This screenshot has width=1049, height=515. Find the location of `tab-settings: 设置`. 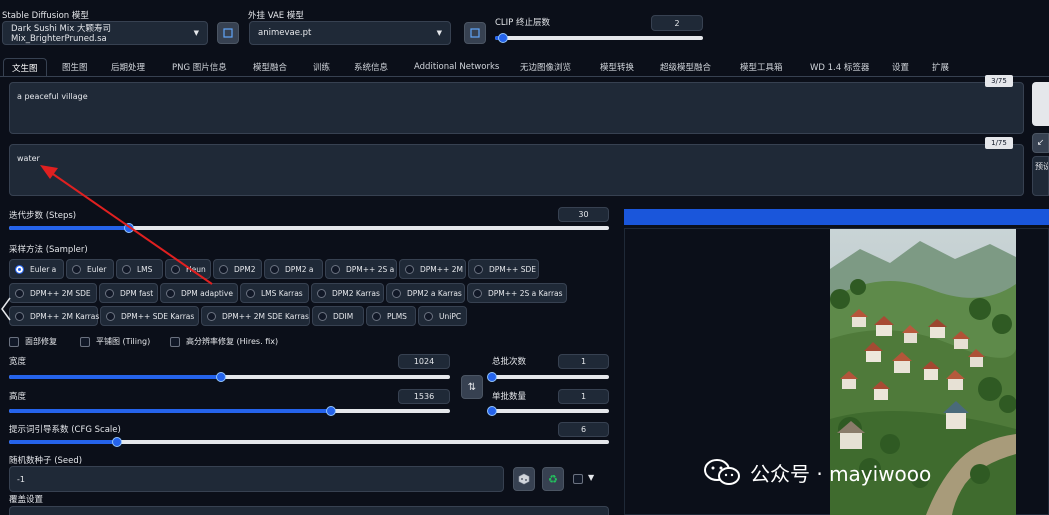

tab-settings: 设置 is located at coordinates (900, 67).